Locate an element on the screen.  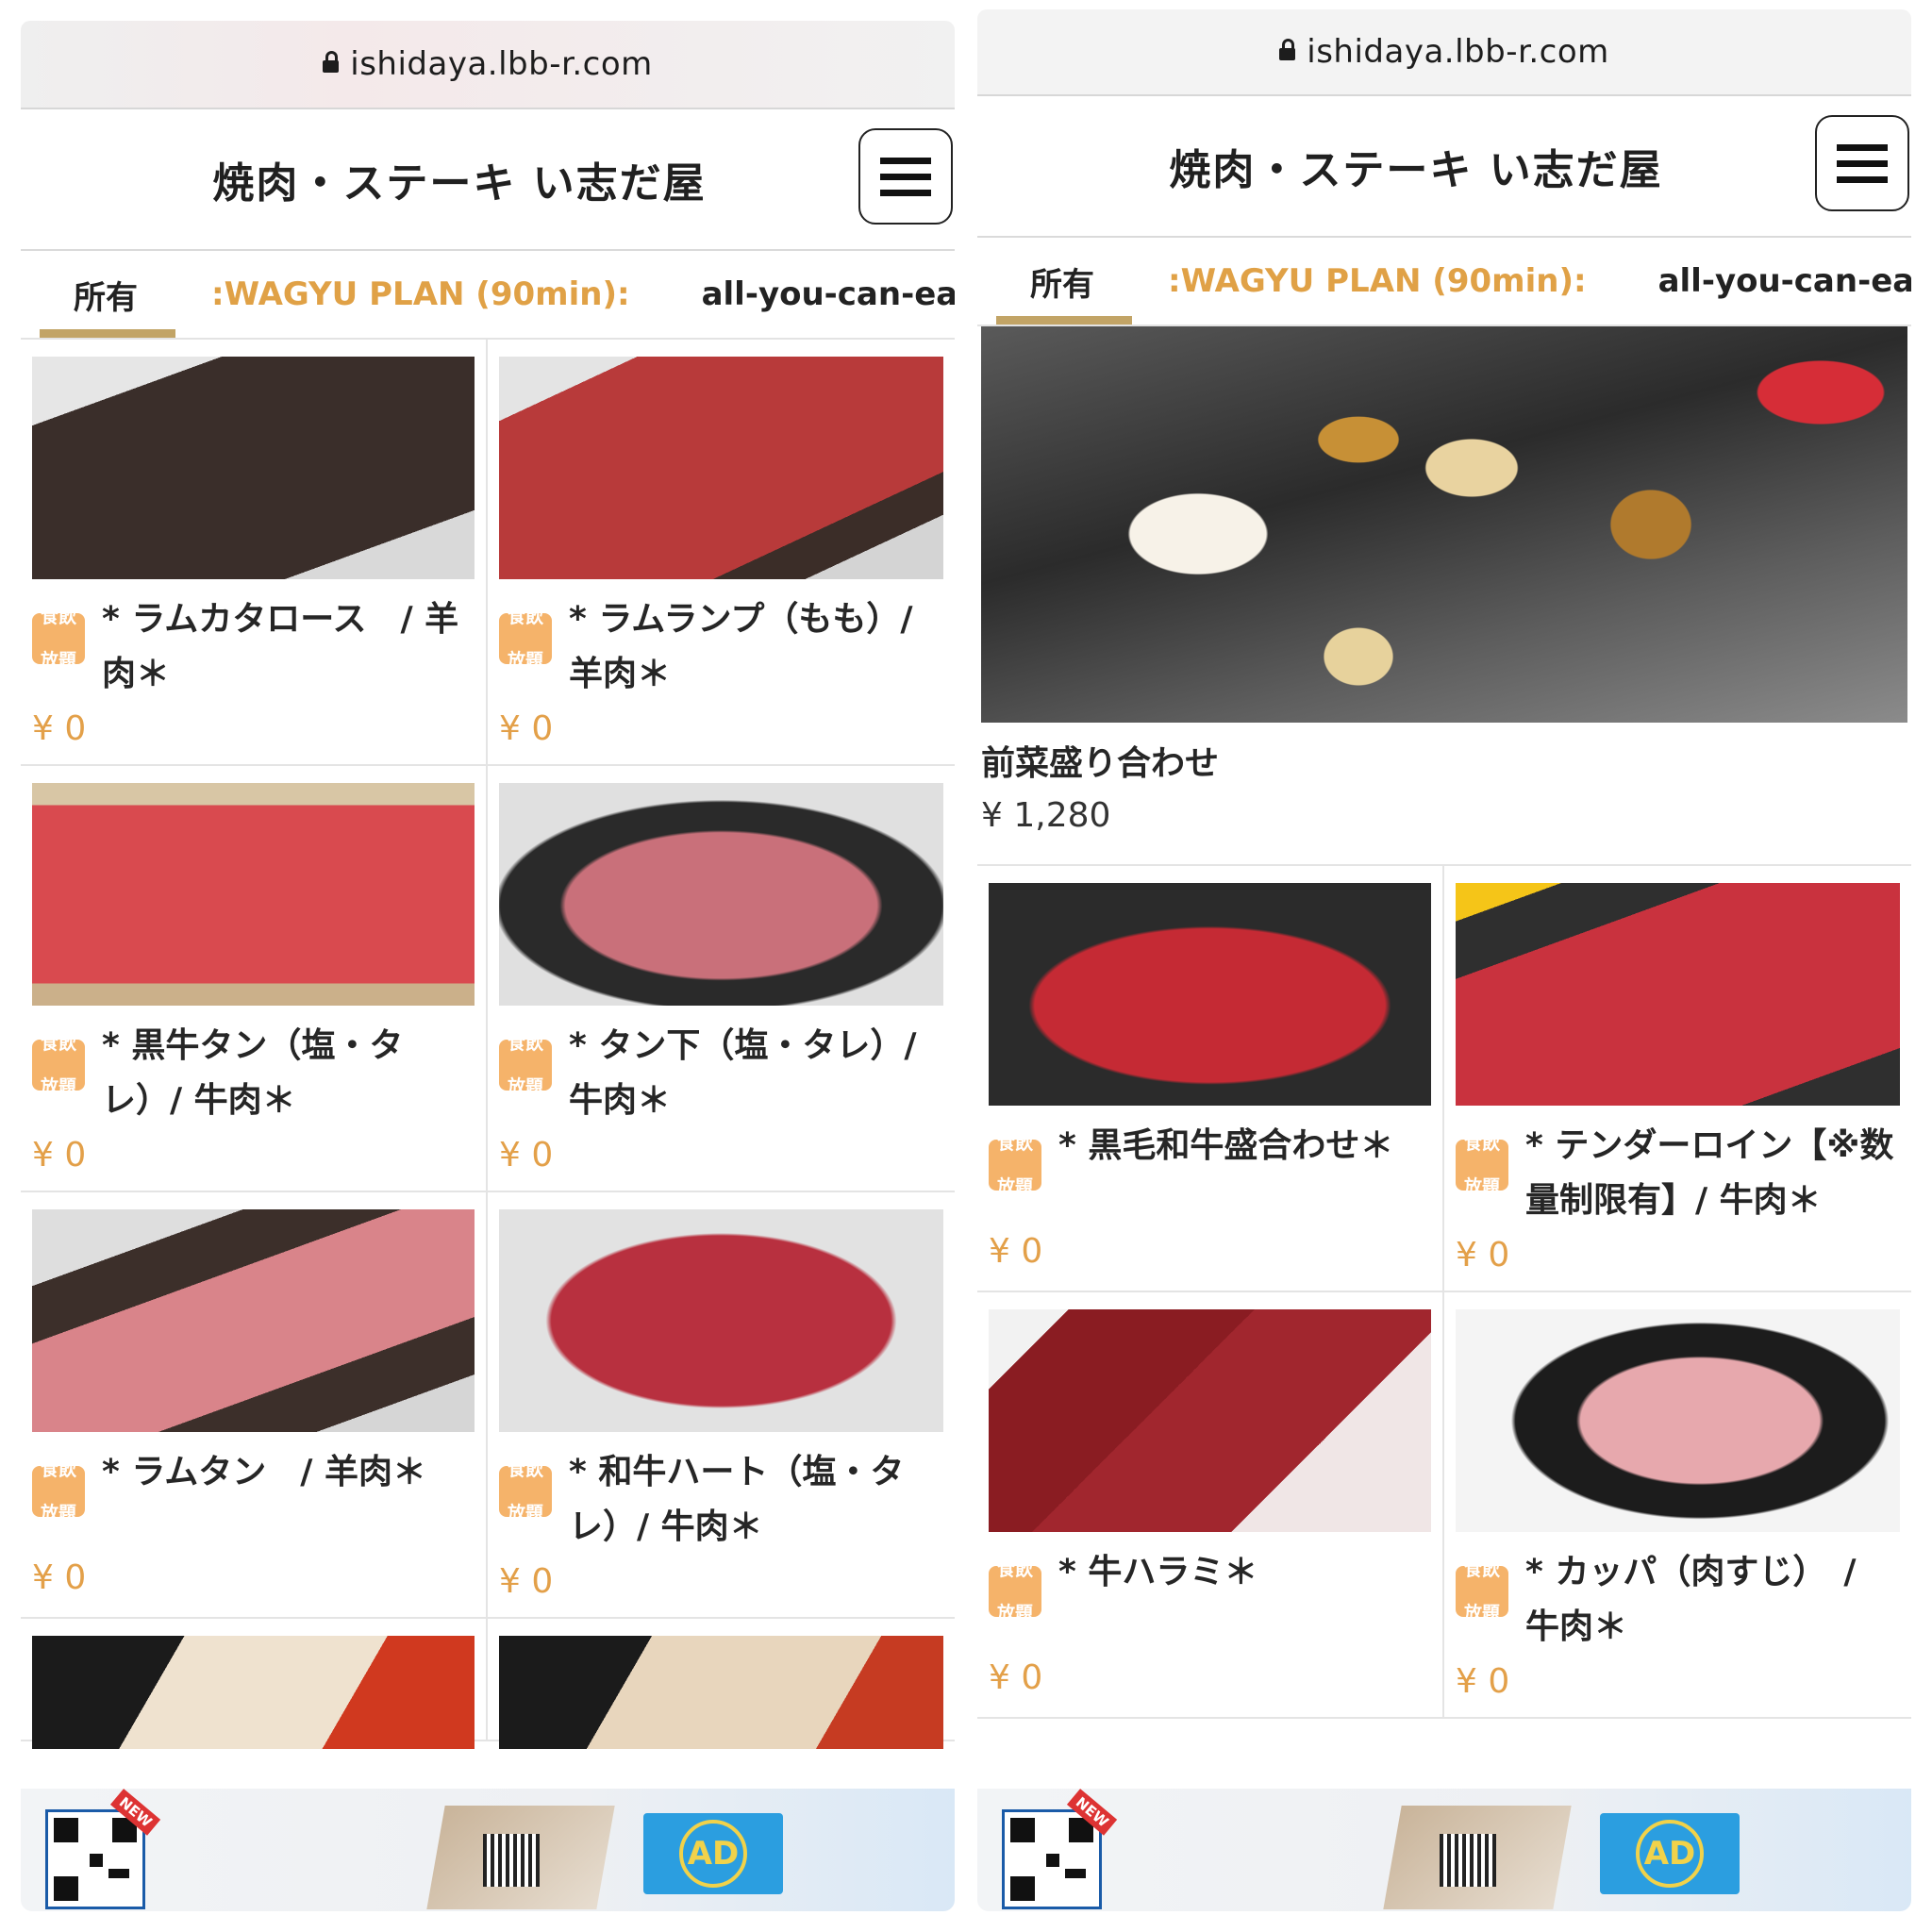
item-name: * 牛ハラミ＊ is located at coordinates (1158, 1572).